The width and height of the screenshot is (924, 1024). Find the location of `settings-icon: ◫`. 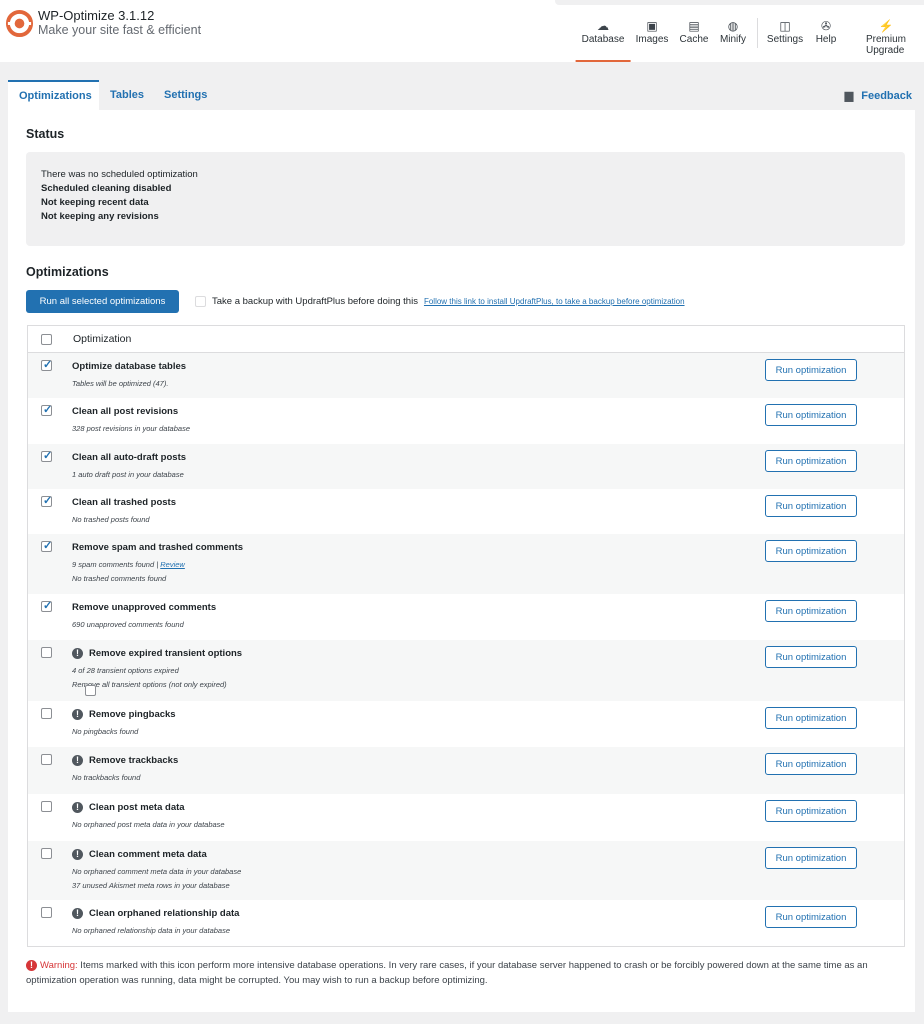

settings-icon: ◫ is located at coordinates (785, 26).